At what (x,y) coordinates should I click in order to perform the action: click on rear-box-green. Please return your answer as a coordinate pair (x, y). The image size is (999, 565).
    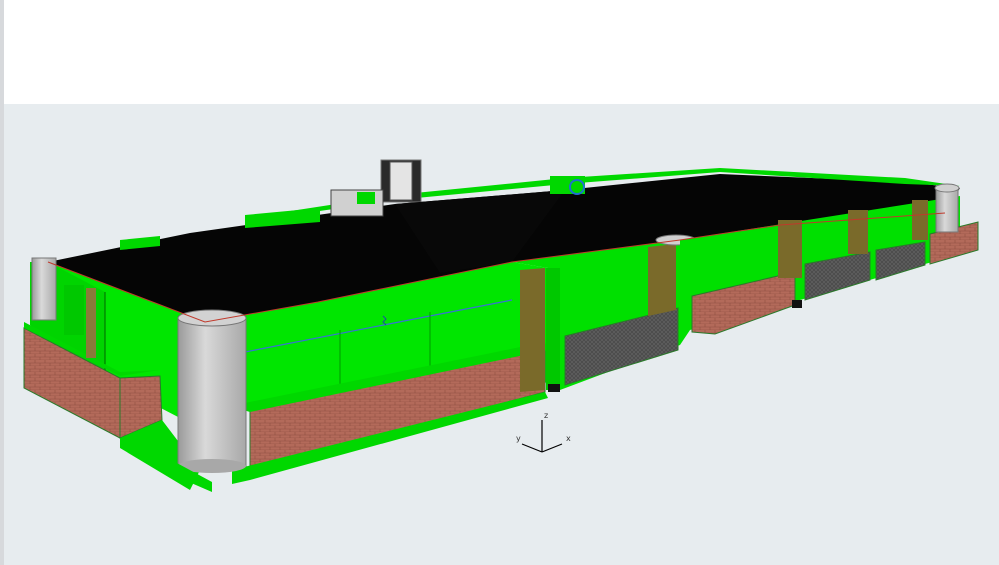
    Looking at the image, I should click on (366, 198).